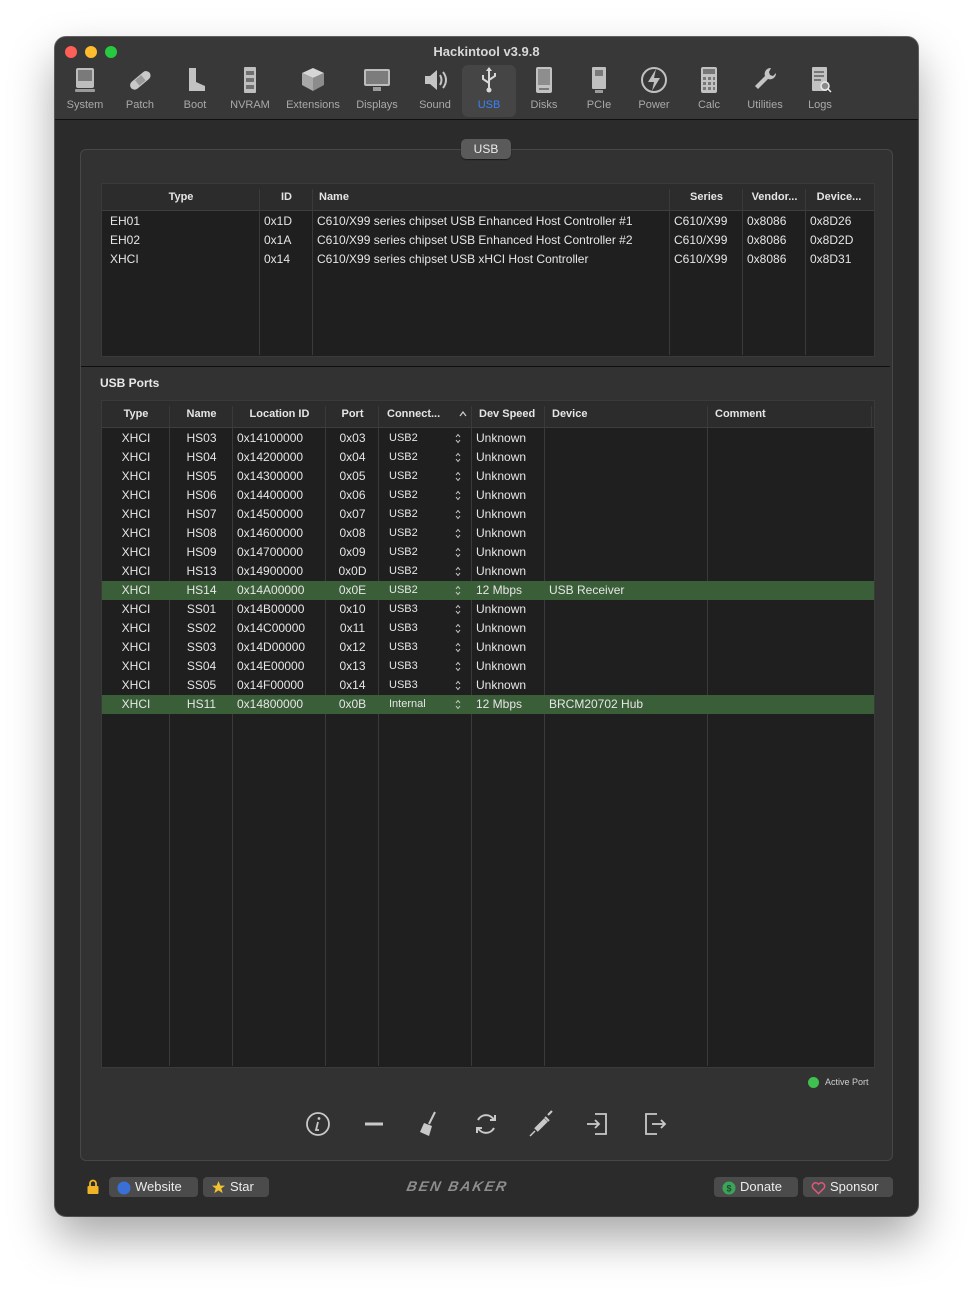  I want to click on port-row: XHCI HS13 0x14900000 0x0D USB2 Unknown, so click(488, 571).